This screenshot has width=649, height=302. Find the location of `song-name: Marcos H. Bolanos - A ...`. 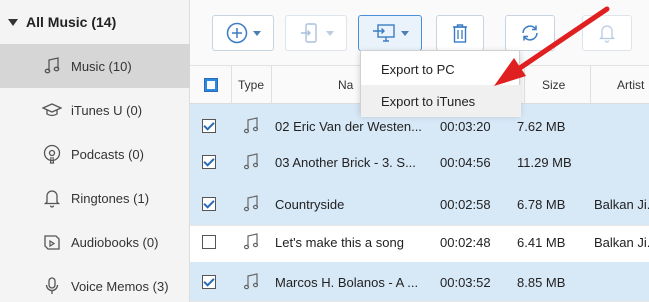

song-name: Marcos H. Bolanos - A ... is located at coordinates (347, 282).